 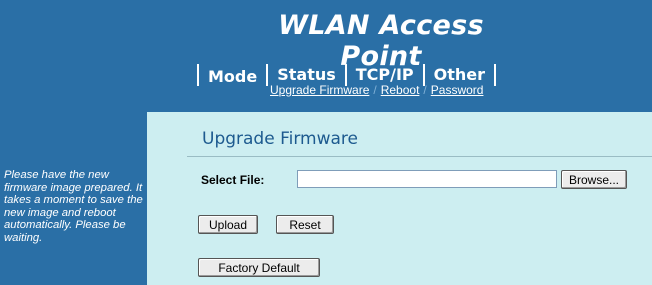 What do you see at coordinates (233, 180) in the screenshot?
I see `select-file-label: Select File:` at bounding box center [233, 180].